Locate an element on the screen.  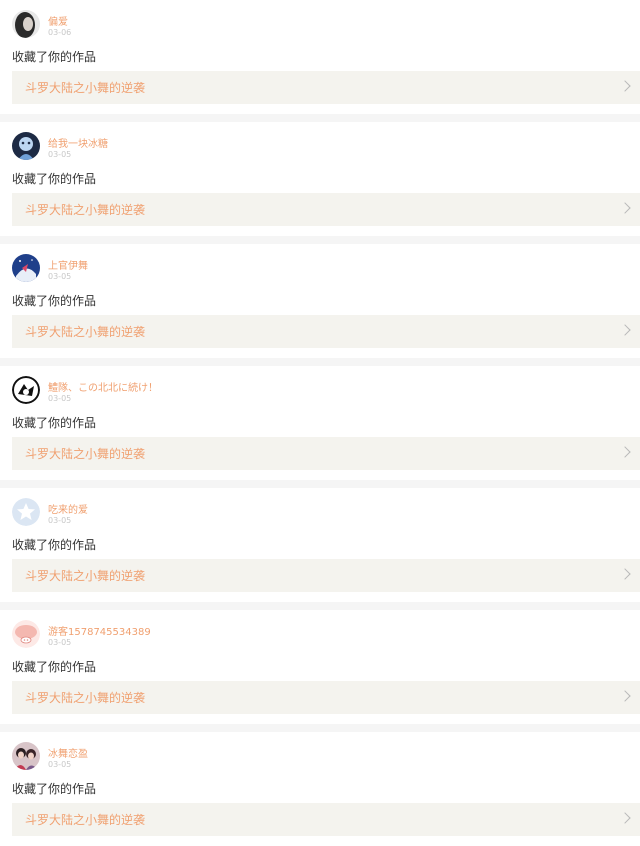
notification-card: 偏爱 03-06 收藏了你的作品 斗罗大陆之小舞的逆袭 is located at coordinates (320, 57).